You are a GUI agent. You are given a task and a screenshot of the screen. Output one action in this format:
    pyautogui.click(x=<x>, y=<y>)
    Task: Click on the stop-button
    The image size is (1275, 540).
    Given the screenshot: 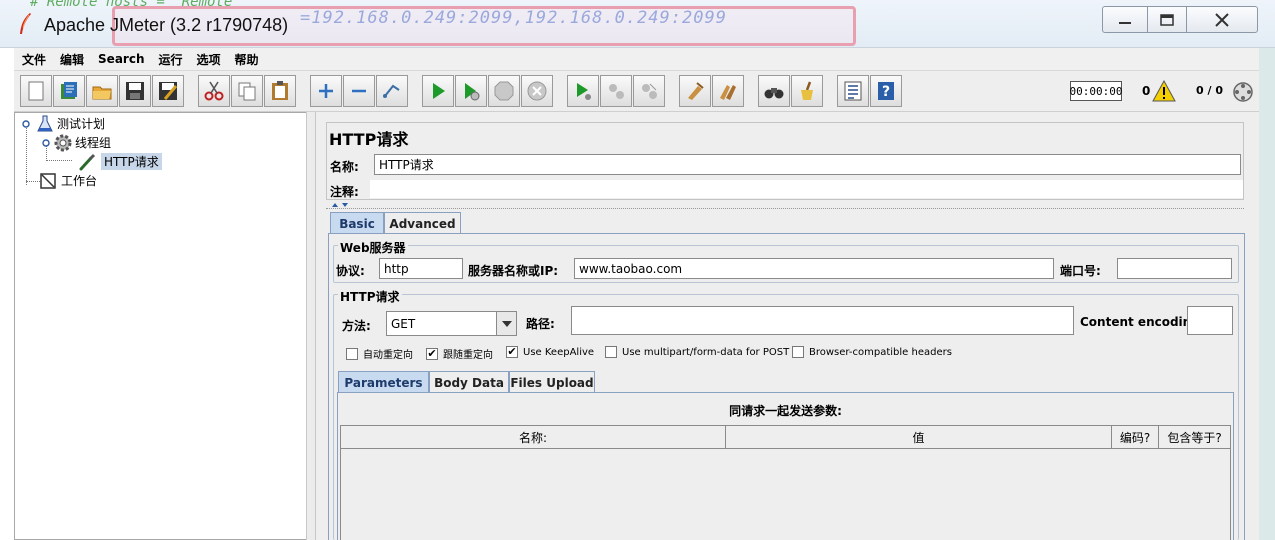 What is the action you would take?
    pyautogui.click(x=504, y=91)
    